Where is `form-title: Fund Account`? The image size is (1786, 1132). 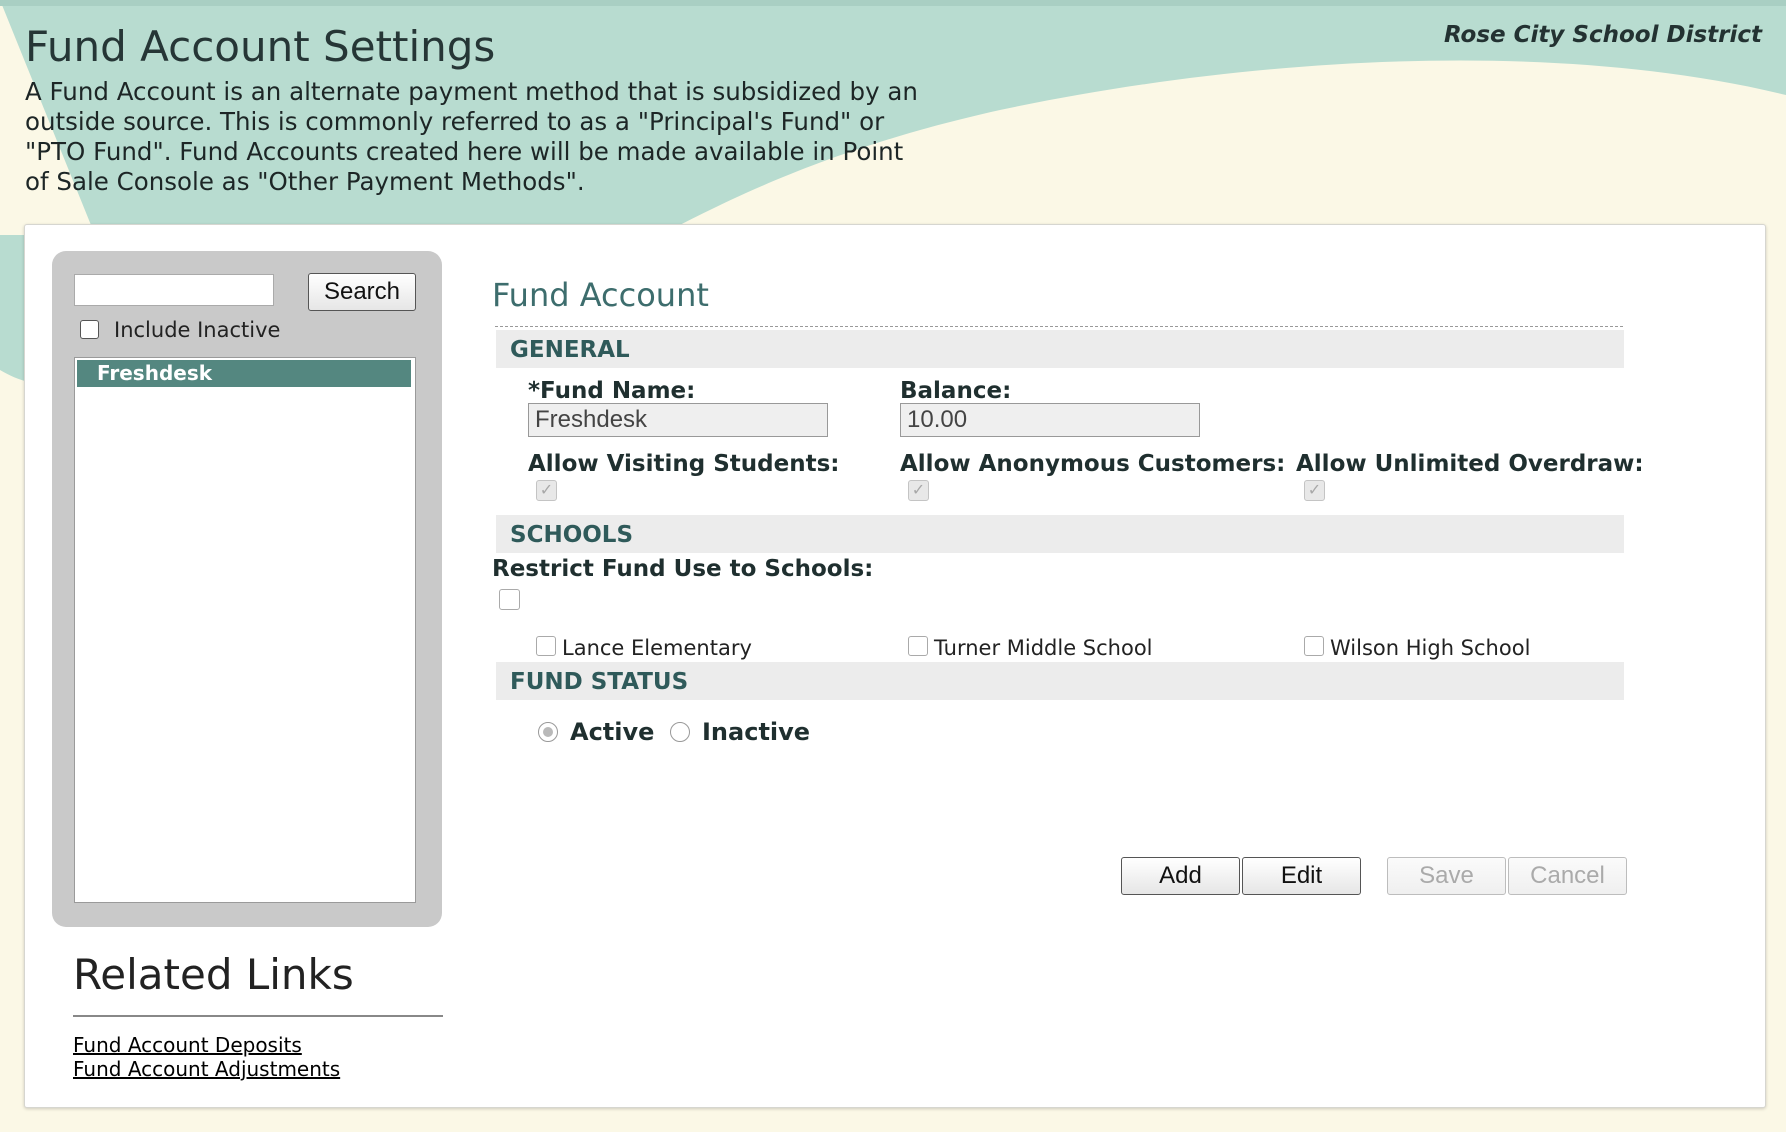
form-title: Fund Account is located at coordinates (600, 295).